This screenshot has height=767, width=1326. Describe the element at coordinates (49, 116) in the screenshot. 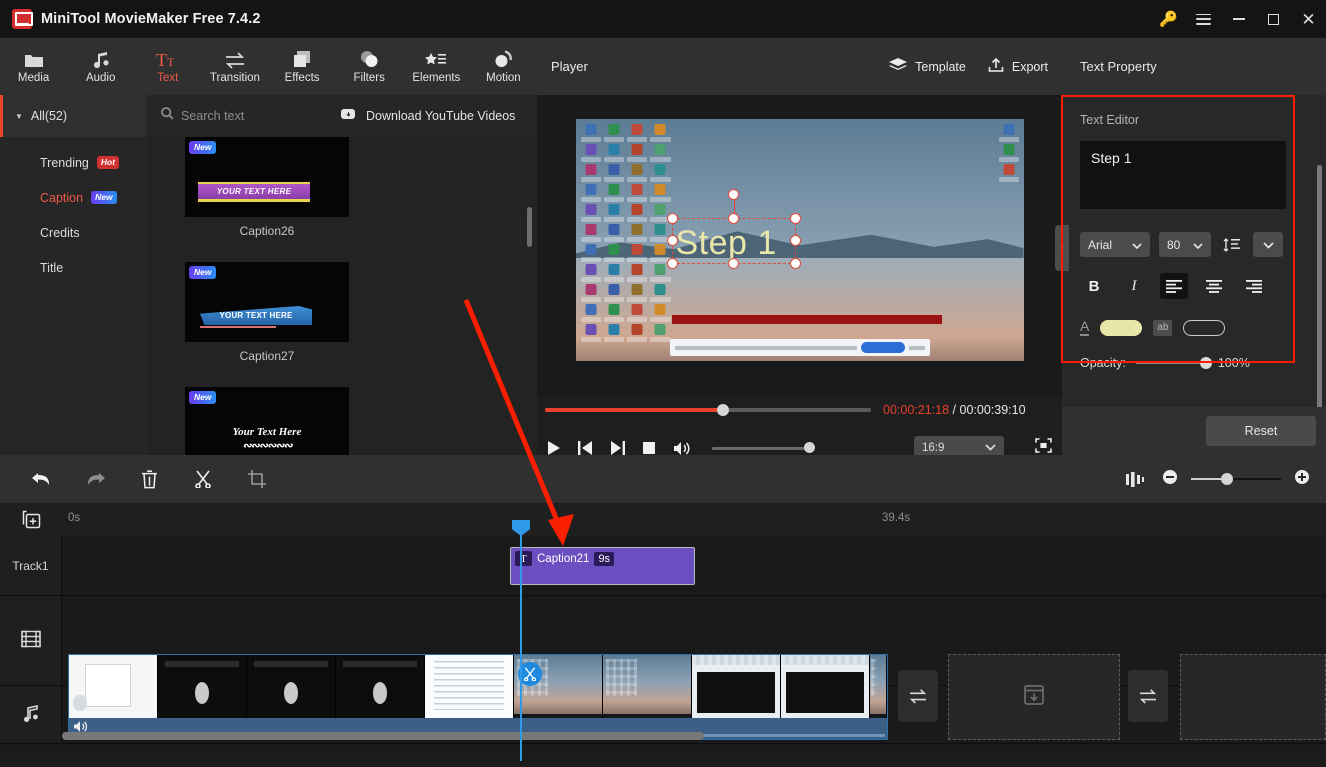

I see `category-all-label: All(52)` at that location.